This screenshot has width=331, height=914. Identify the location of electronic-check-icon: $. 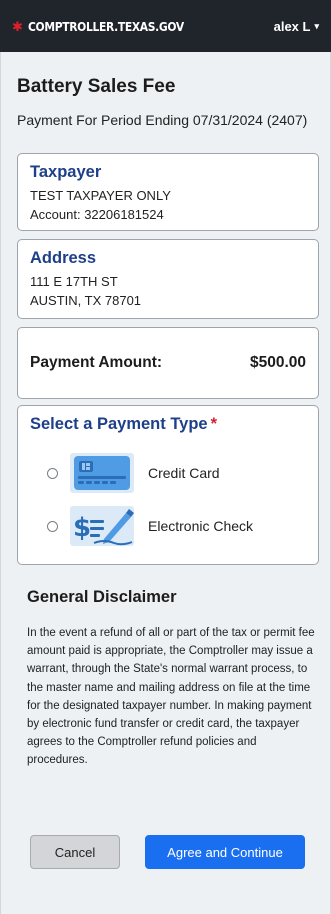
(102, 526).